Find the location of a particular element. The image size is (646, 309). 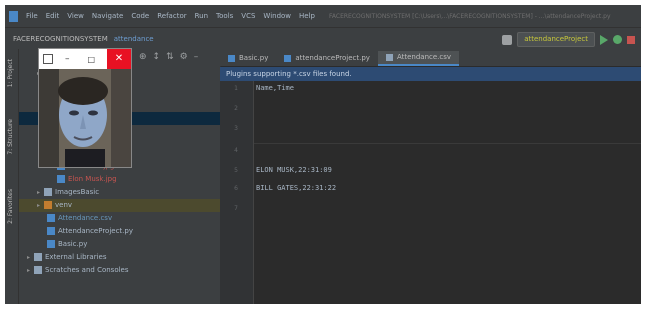

tab-label: Basic.py is located at coordinates (254, 58).